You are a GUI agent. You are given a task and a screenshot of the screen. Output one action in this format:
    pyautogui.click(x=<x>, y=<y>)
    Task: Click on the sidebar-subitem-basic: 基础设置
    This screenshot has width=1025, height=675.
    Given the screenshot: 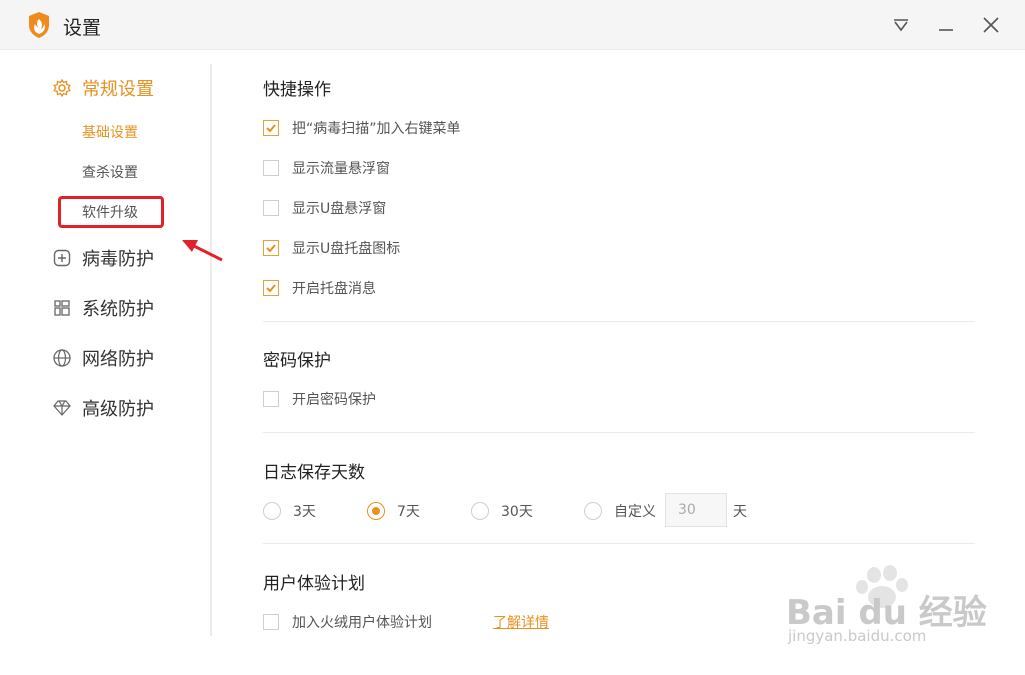 What is the action you would take?
    pyautogui.click(x=110, y=133)
    